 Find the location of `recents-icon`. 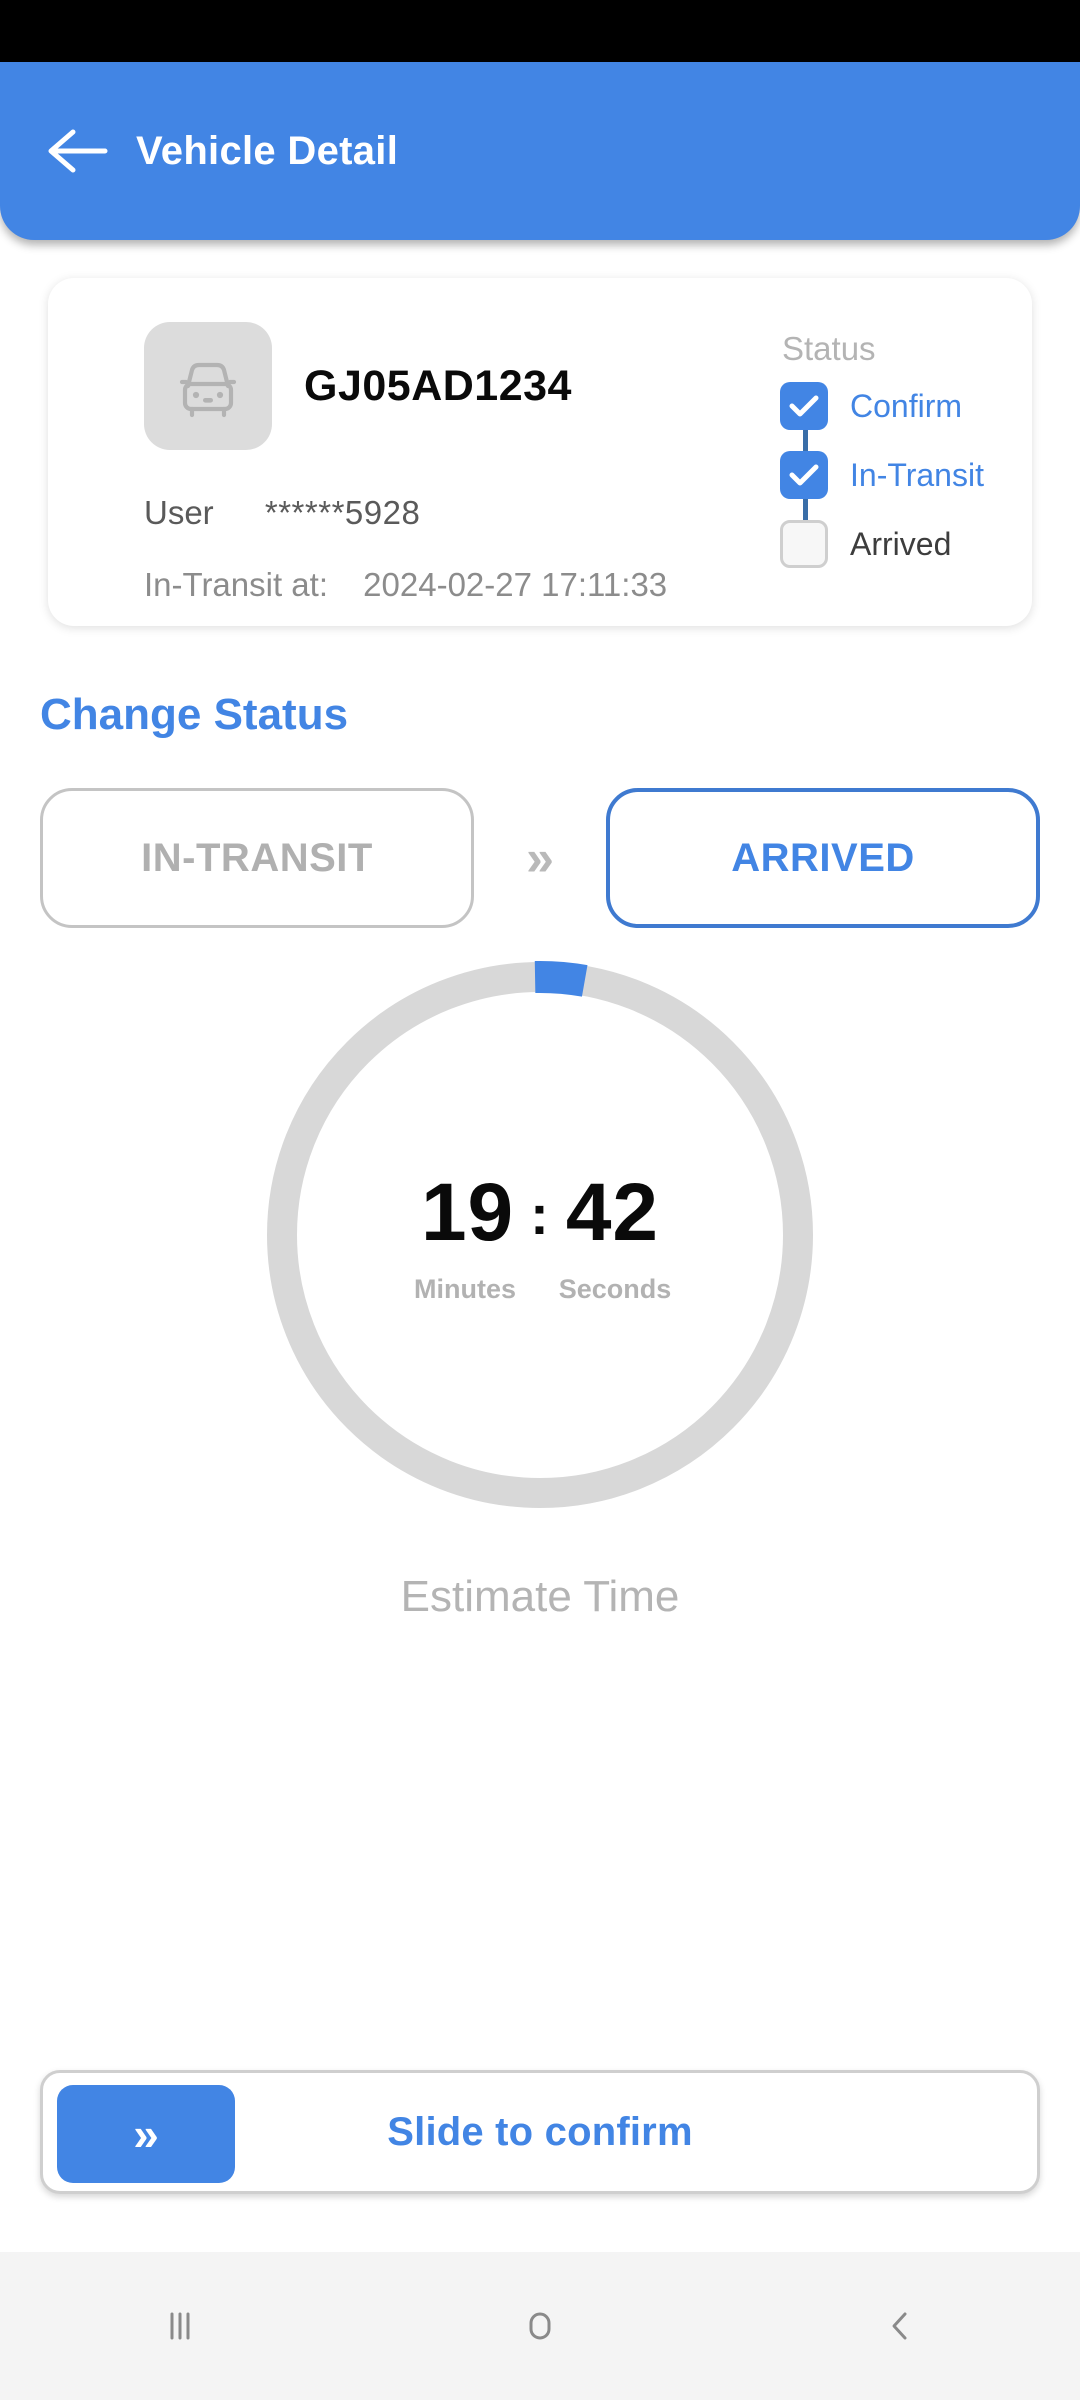

recents-icon is located at coordinates (180, 2326).